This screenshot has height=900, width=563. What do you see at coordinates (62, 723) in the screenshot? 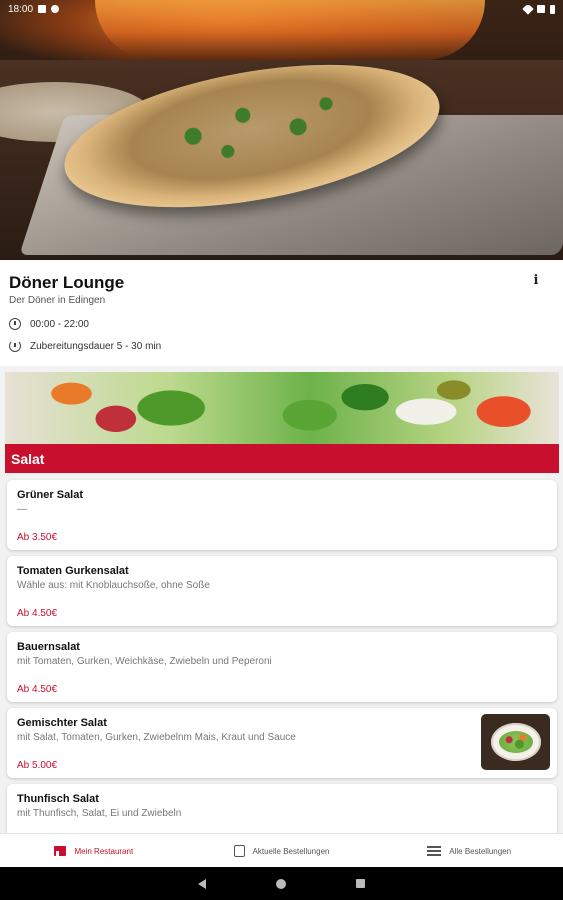
I see `menu-item-name: Gemischter Salat` at bounding box center [62, 723].